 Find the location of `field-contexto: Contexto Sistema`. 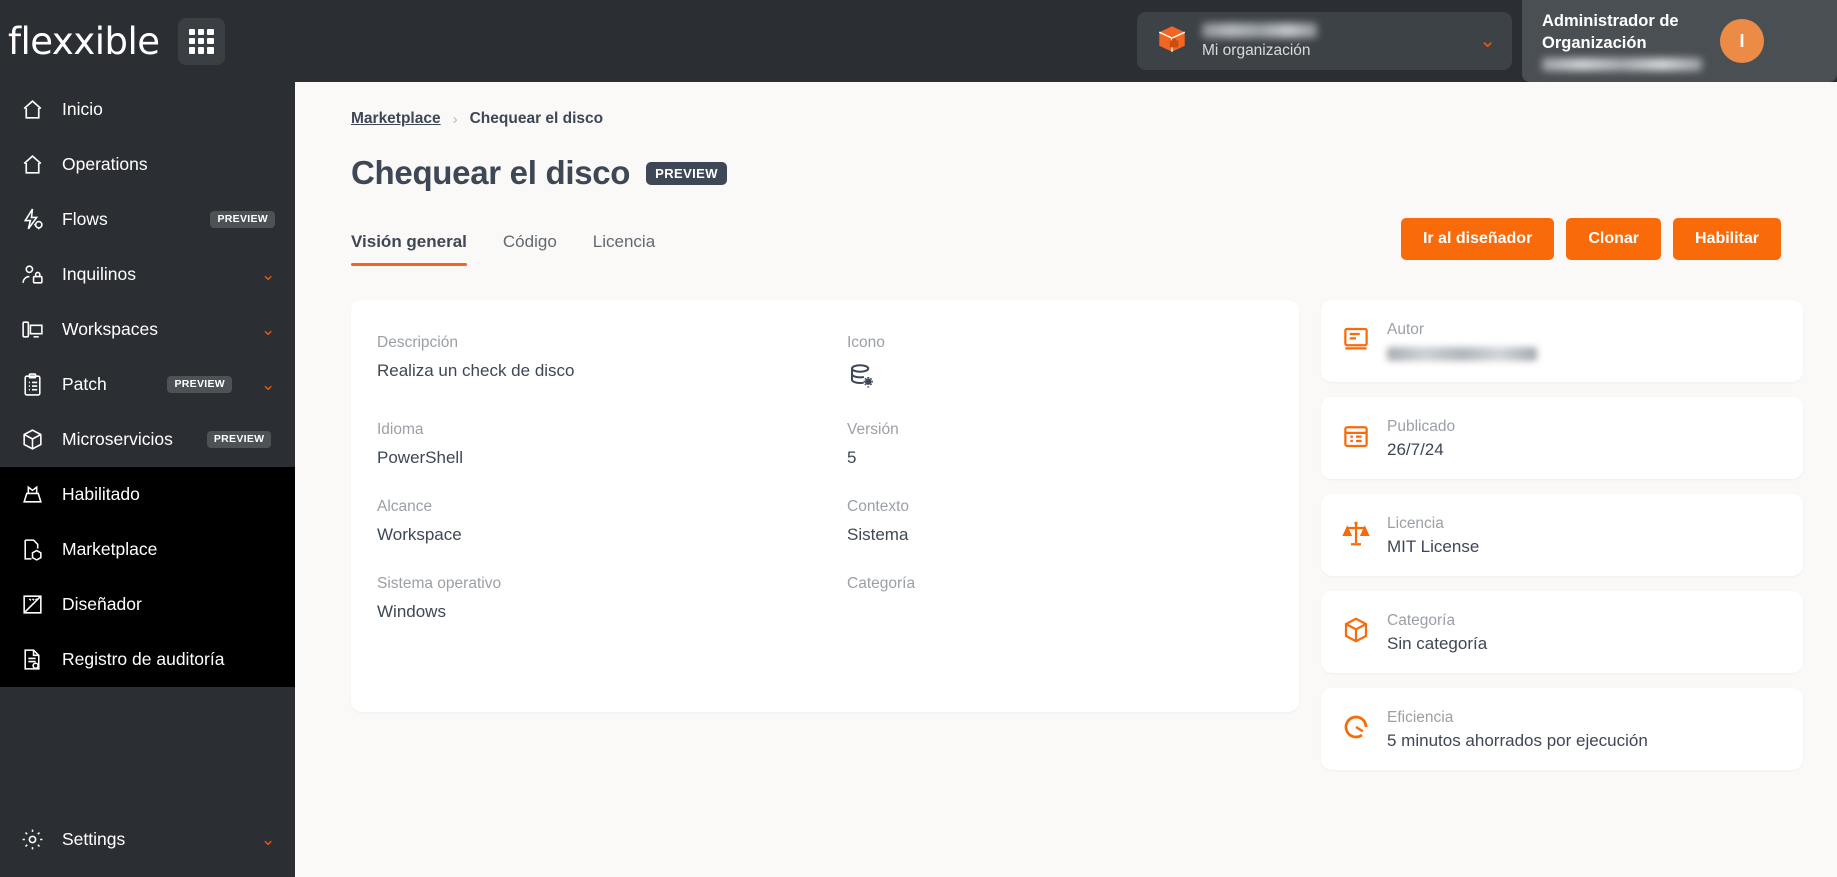

field-contexto: Contexto Sistema is located at coordinates (1053, 521).